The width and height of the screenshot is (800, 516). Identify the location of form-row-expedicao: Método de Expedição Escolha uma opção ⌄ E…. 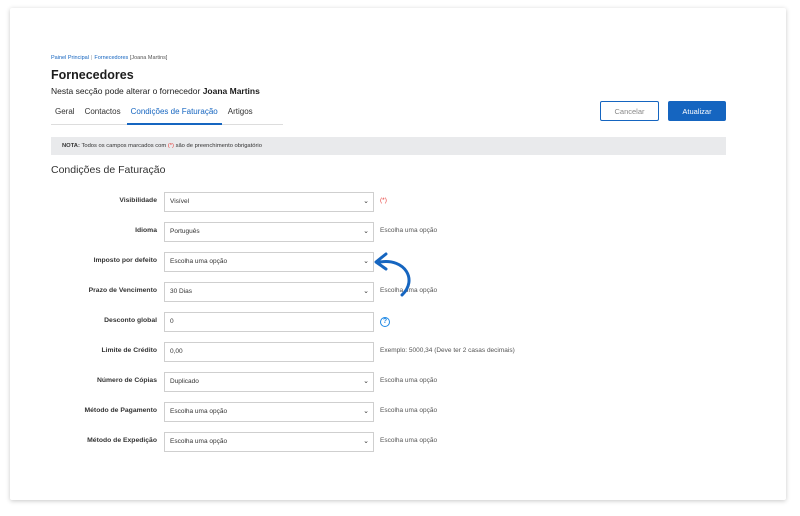
(400, 442).